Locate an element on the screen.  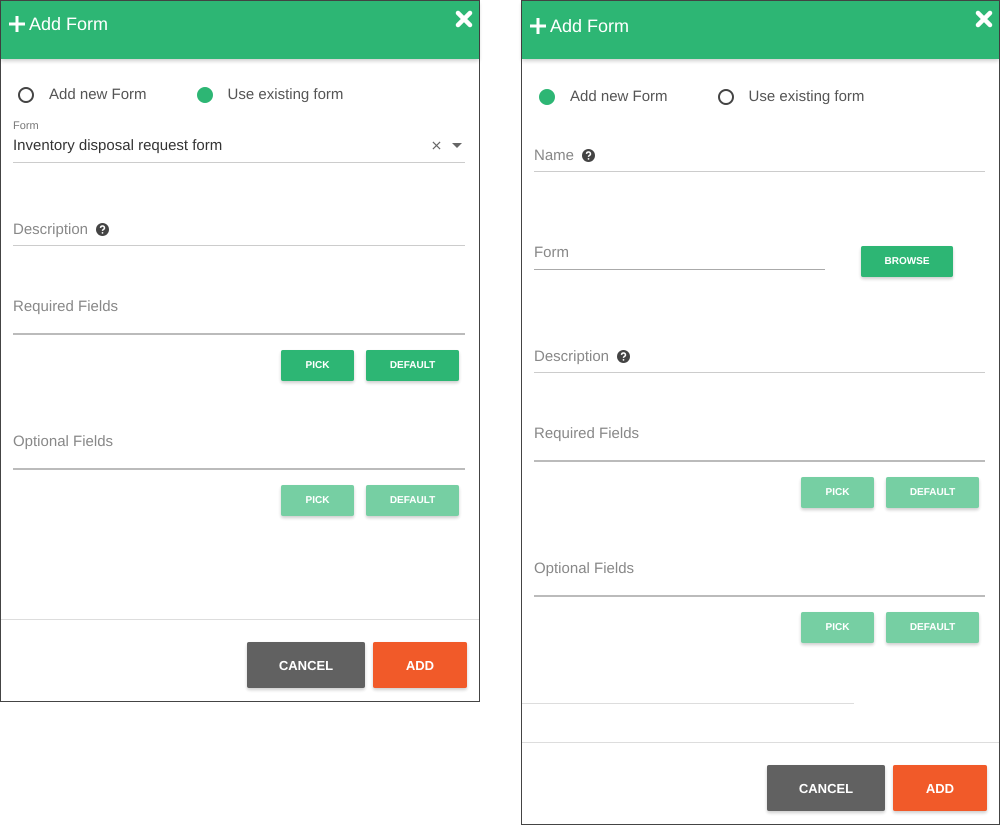
pick-button: PICK is located at coordinates (317, 365).